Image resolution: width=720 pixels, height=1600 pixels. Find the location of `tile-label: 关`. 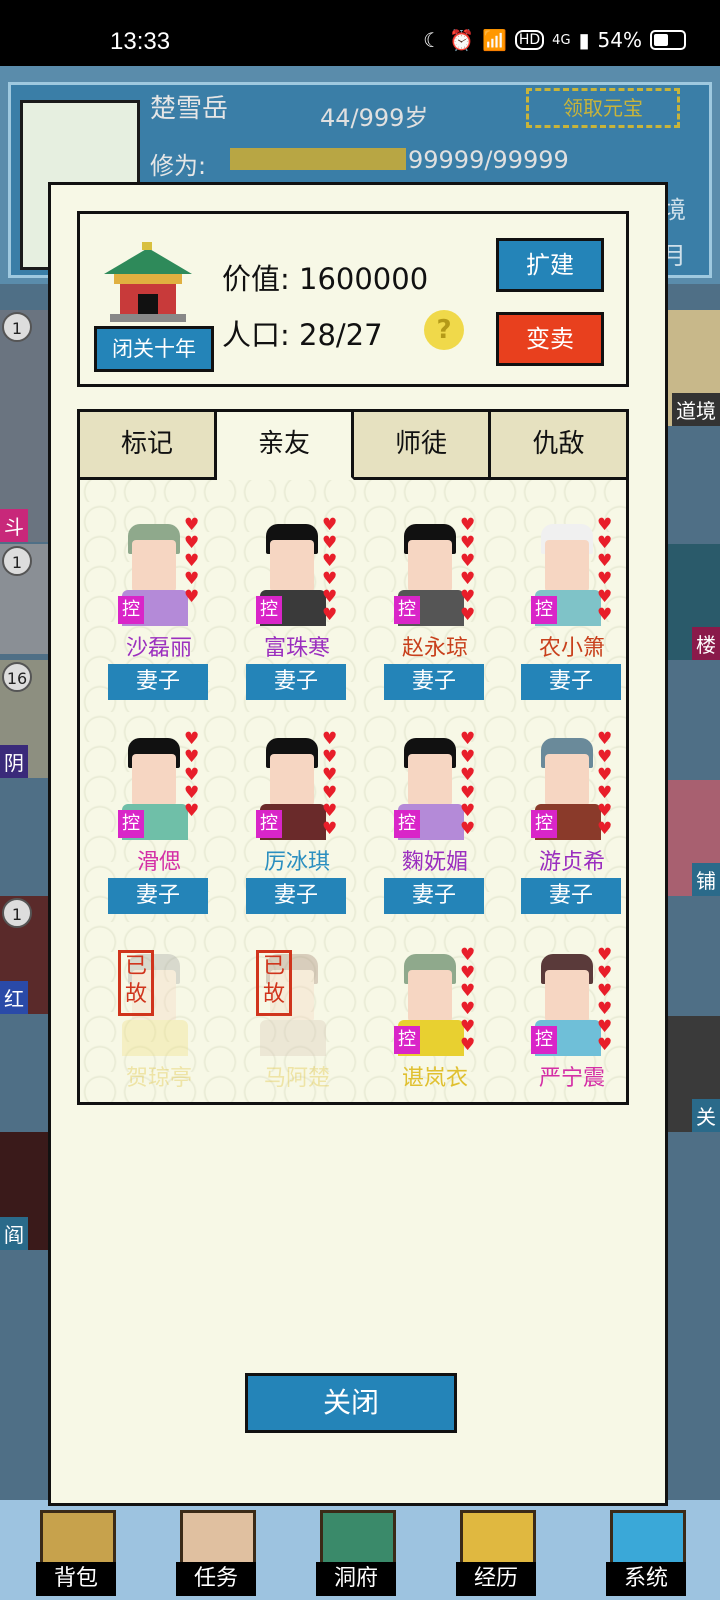

tile-label: 关 is located at coordinates (706, 1115).